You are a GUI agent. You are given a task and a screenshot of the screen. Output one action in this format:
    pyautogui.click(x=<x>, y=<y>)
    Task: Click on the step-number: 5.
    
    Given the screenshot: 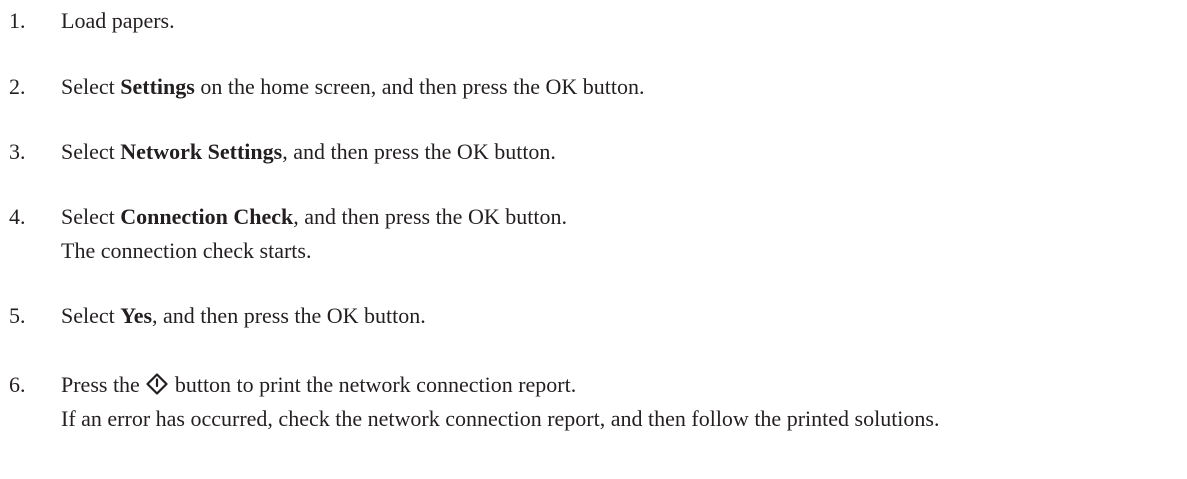 What is the action you would take?
    pyautogui.click(x=17, y=315)
    